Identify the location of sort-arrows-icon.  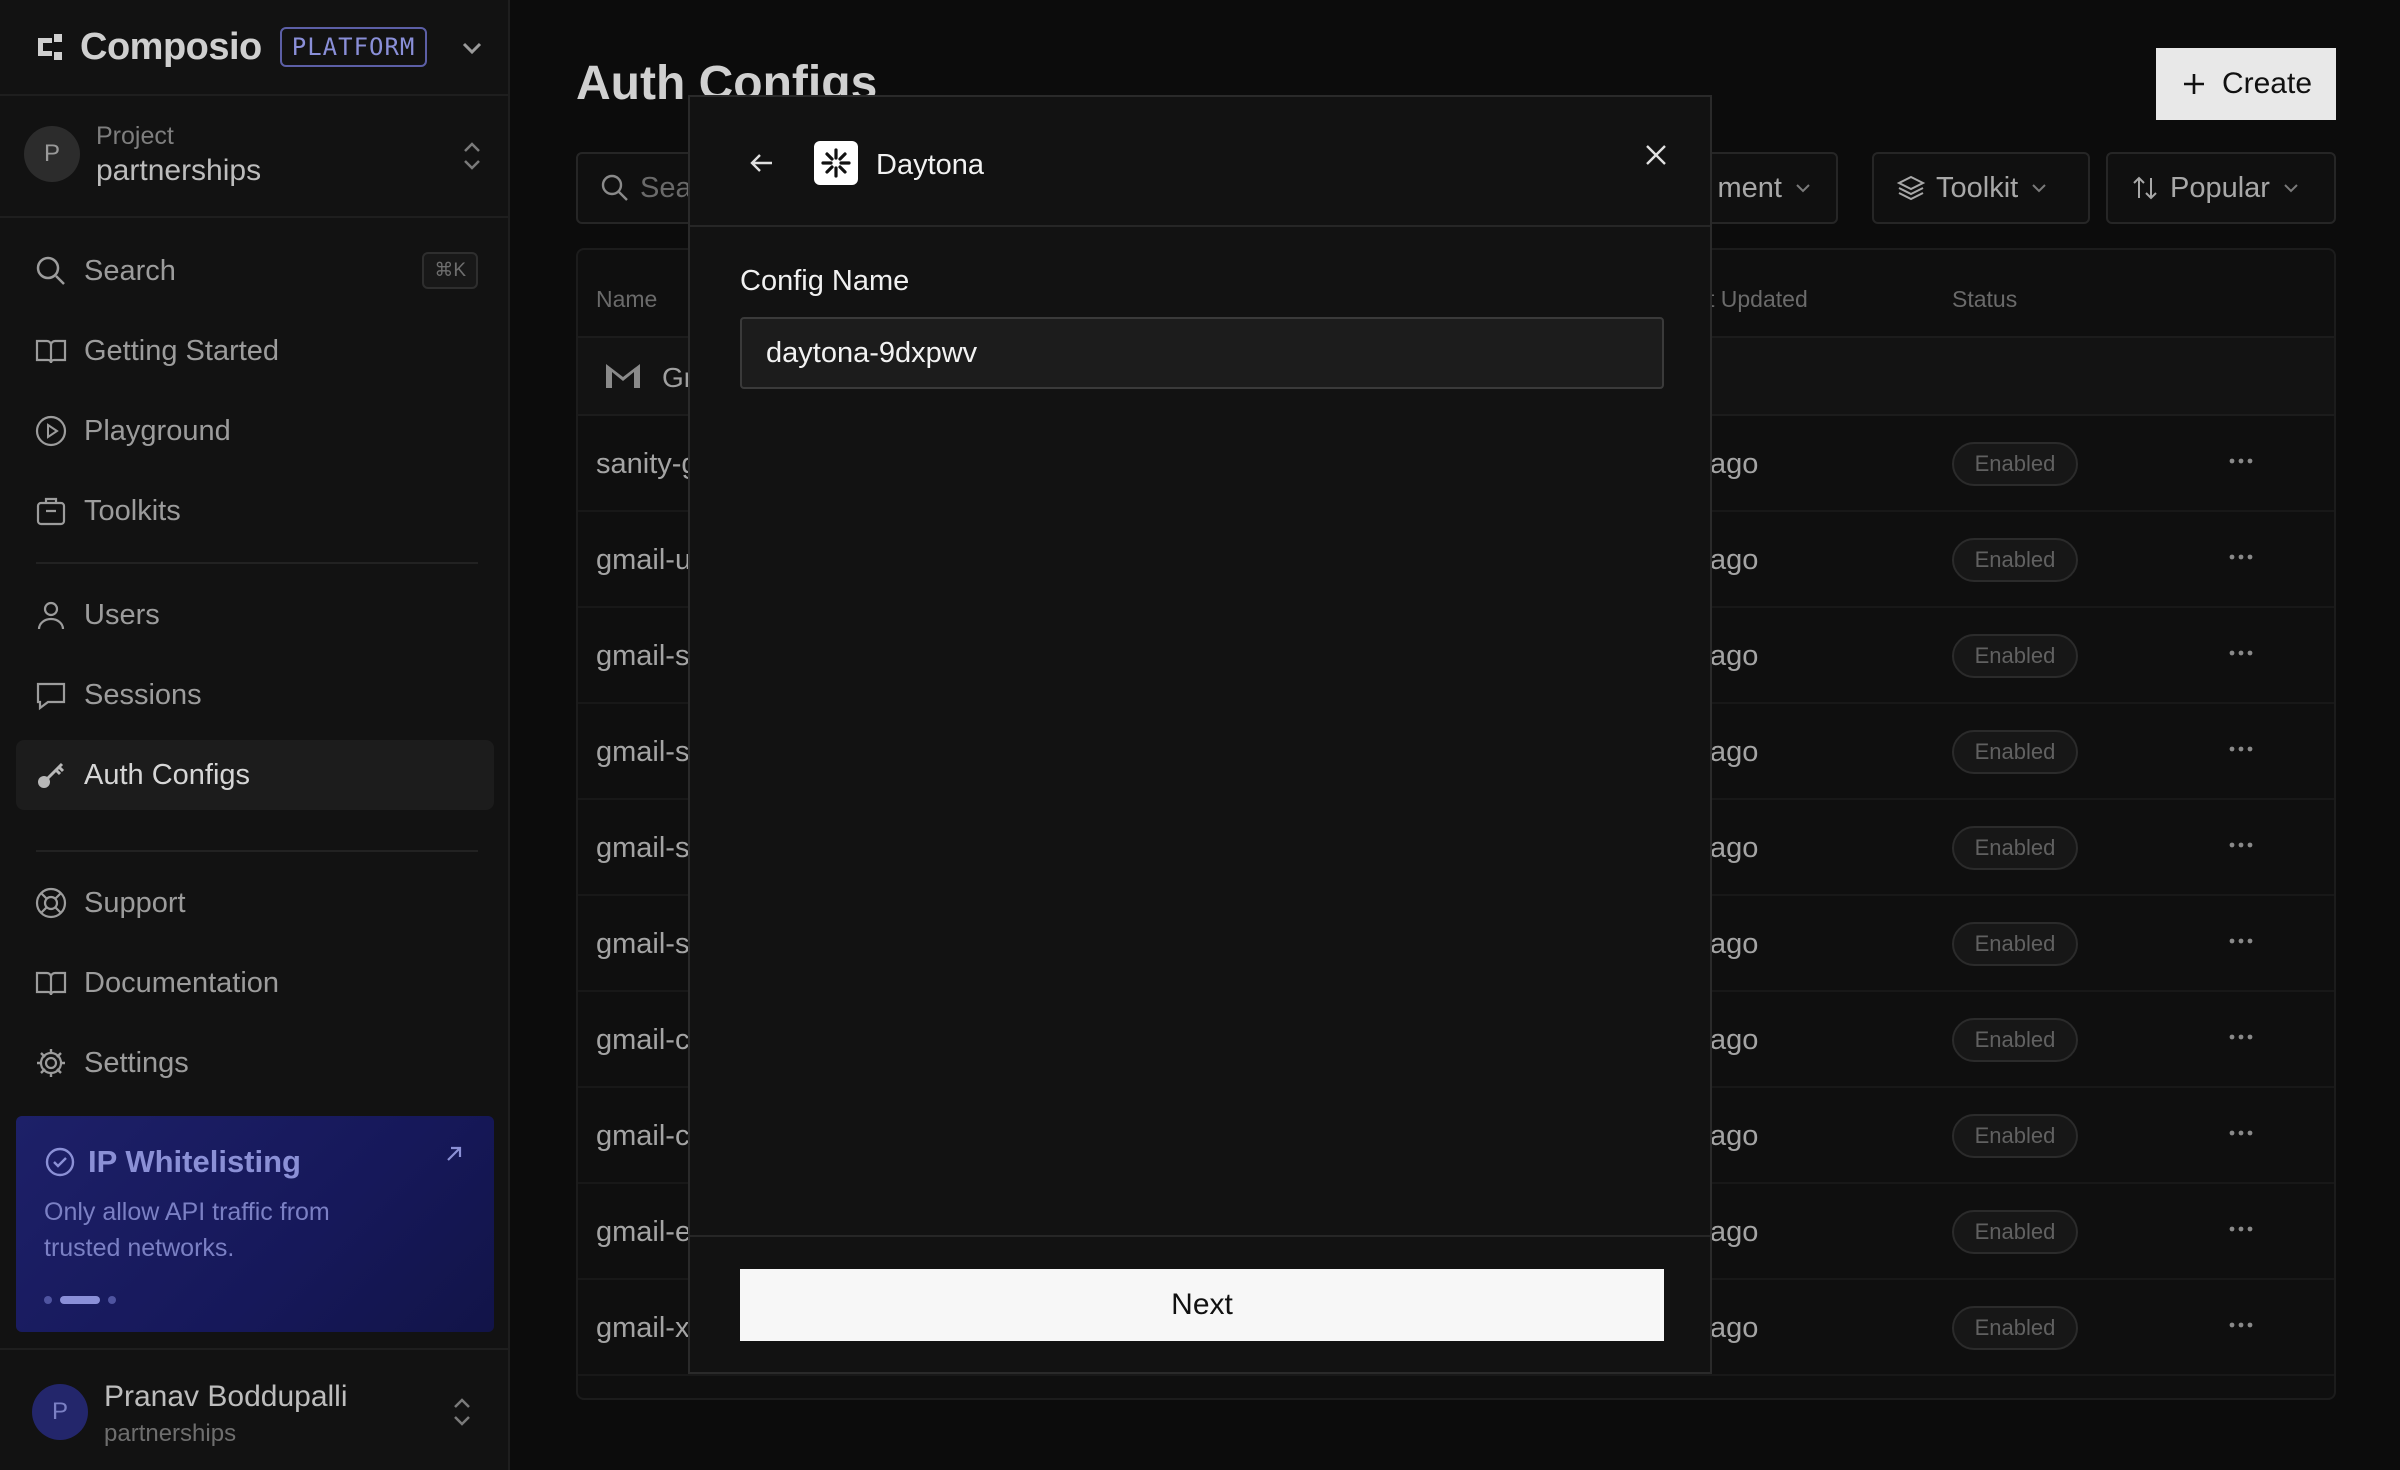
(2145, 188).